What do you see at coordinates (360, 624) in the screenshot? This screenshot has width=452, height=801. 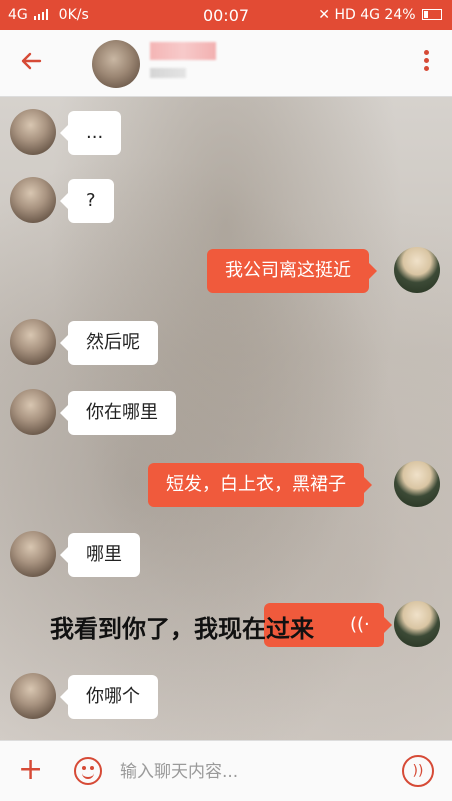 I see `voice-wave-icon: ((·` at bounding box center [360, 624].